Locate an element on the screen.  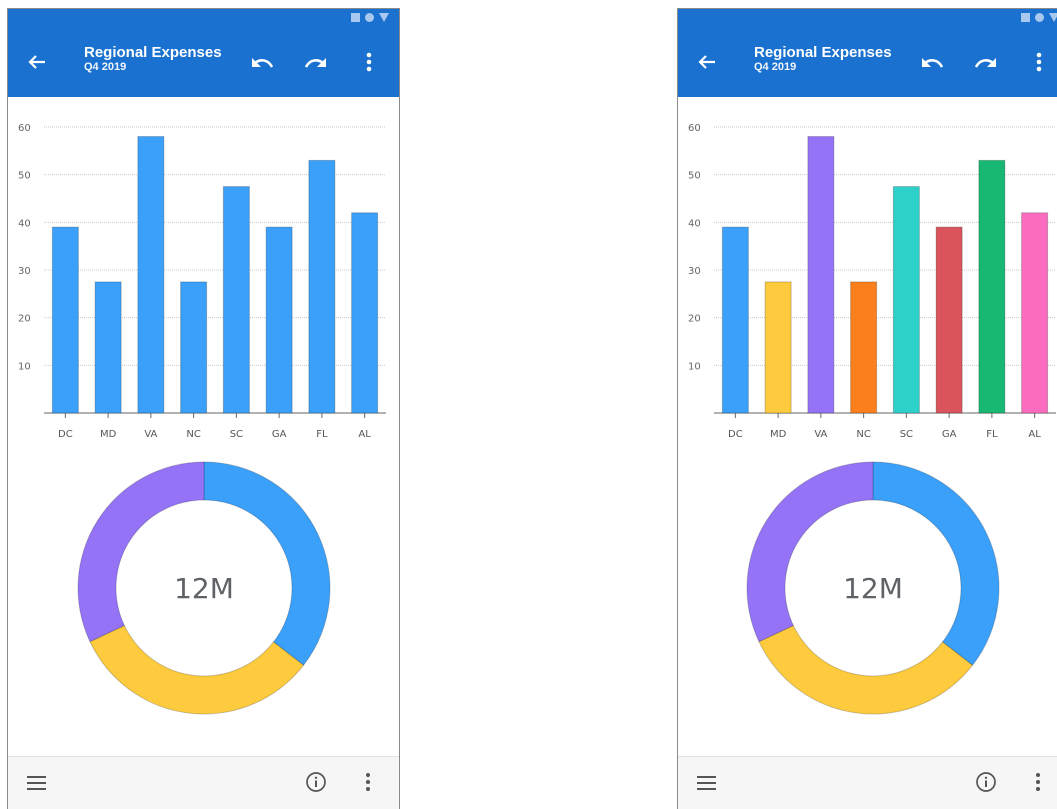
hamburger-menu-icon is located at coordinates (706, 783).